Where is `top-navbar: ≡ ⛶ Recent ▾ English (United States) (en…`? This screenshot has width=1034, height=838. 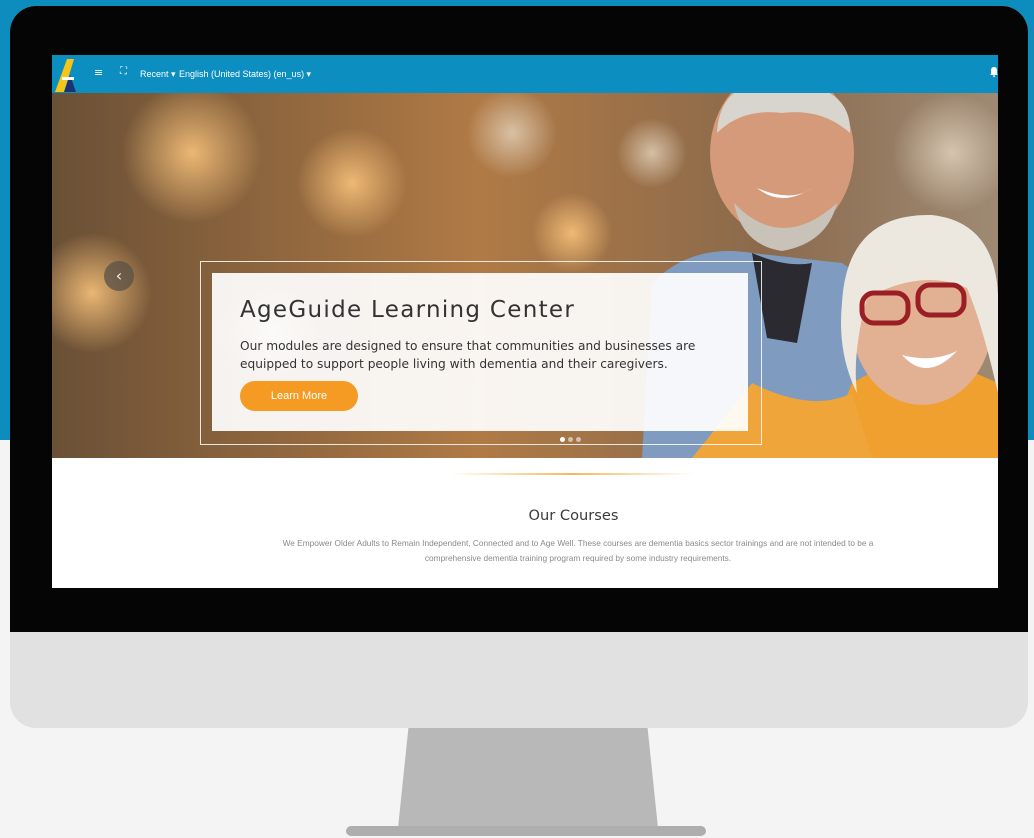
top-navbar: ≡ ⛶ Recent ▾ English (United States) (en… is located at coordinates (525, 74).